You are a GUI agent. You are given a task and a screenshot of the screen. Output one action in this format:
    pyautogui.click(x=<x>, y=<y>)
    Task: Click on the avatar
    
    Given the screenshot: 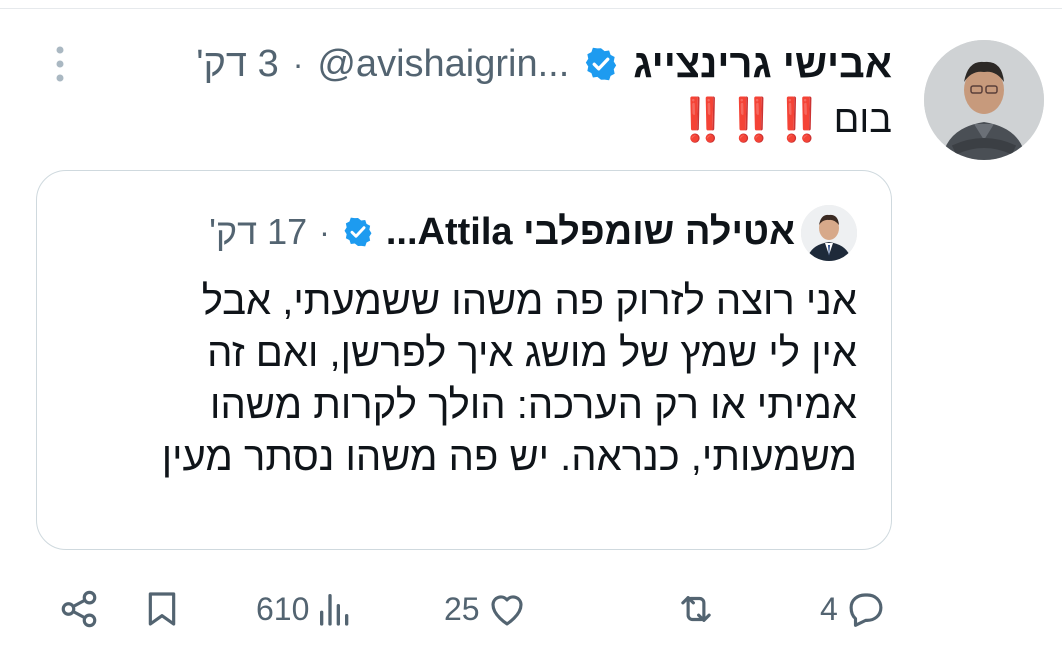 What is the action you would take?
    pyautogui.click(x=984, y=100)
    